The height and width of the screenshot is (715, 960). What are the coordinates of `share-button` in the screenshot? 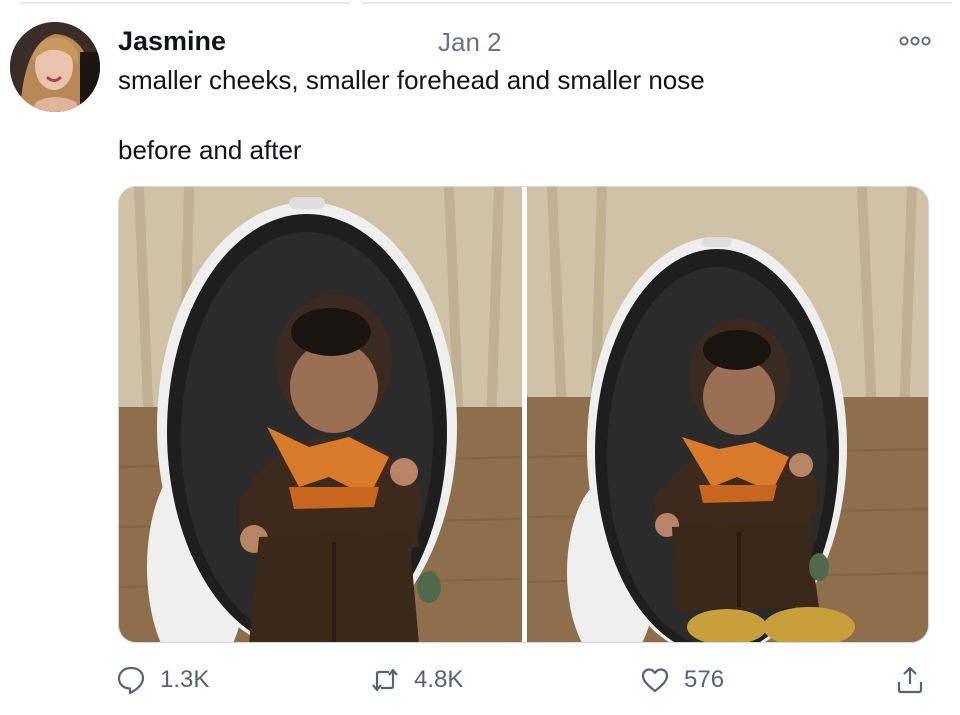 It's located at (910, 680).